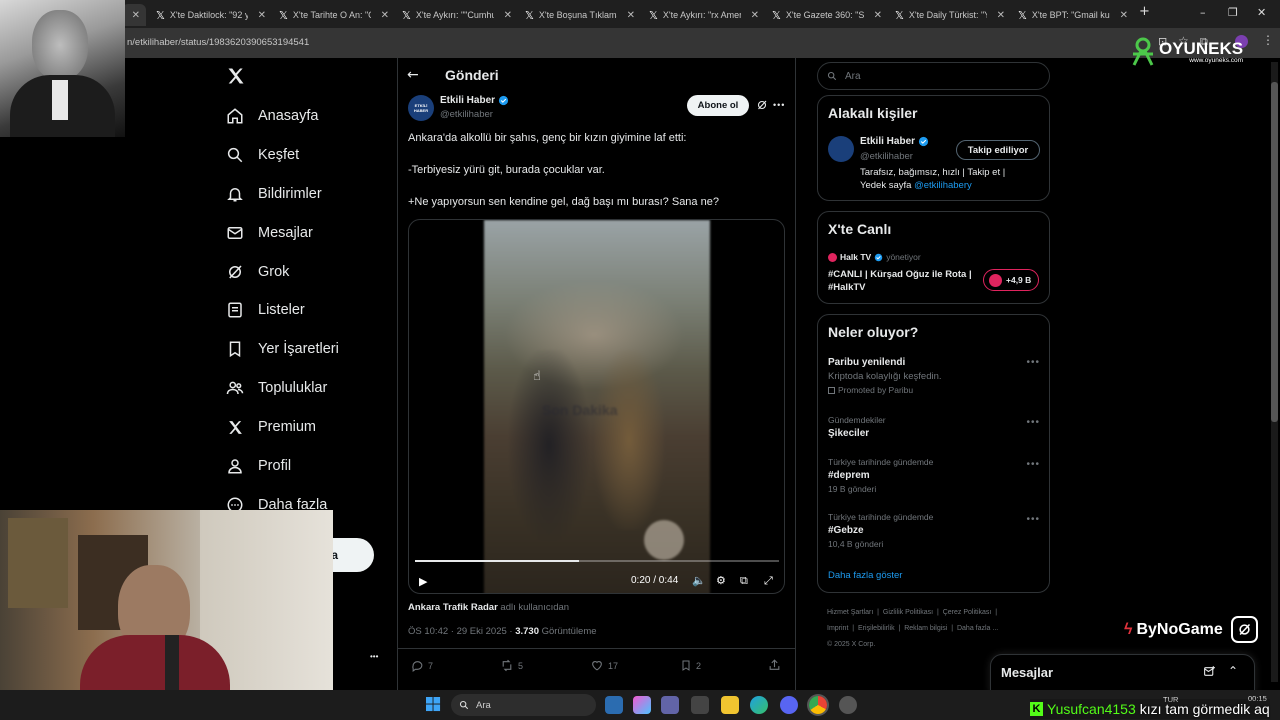  I want to click on footer-link: Erişilebilirlik, so click(876, 628).